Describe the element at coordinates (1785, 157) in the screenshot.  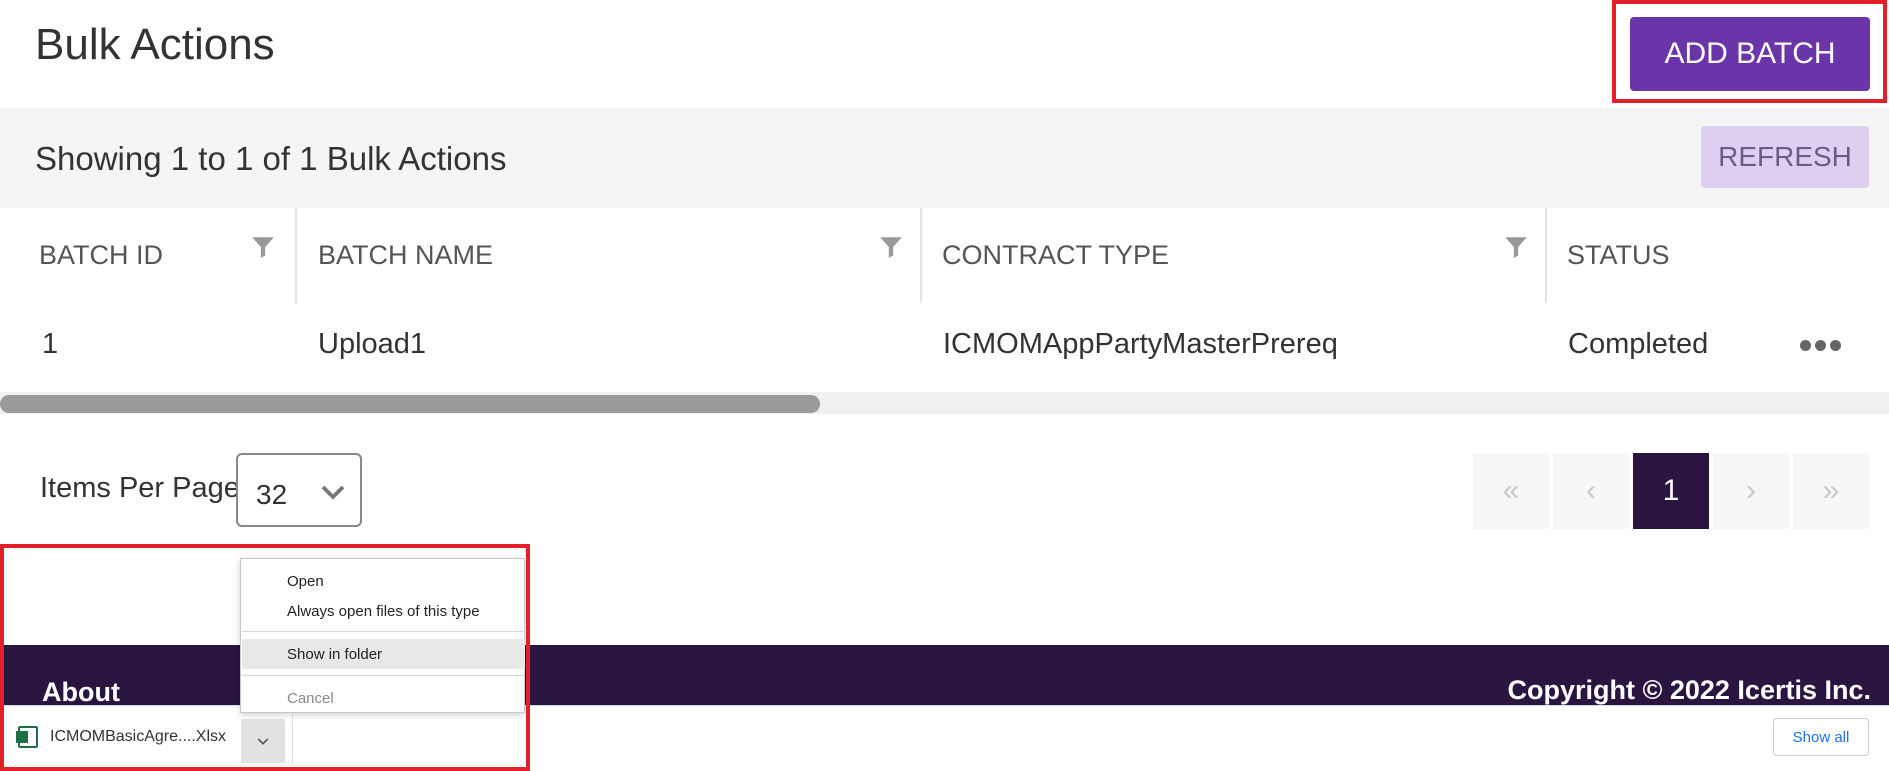
I see `refresh-button: REFRESH` at that location.